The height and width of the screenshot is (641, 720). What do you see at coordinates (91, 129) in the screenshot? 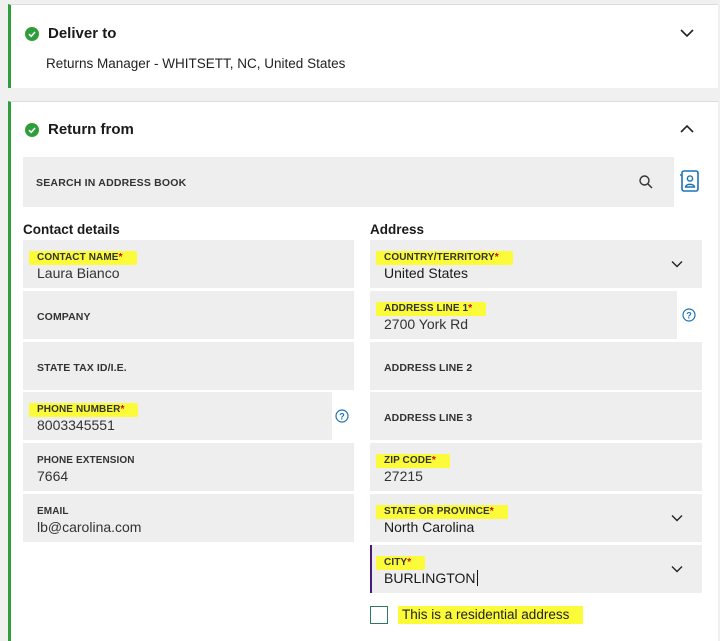
I see `return-from-title: Return from` at bounding box center [91, 129].